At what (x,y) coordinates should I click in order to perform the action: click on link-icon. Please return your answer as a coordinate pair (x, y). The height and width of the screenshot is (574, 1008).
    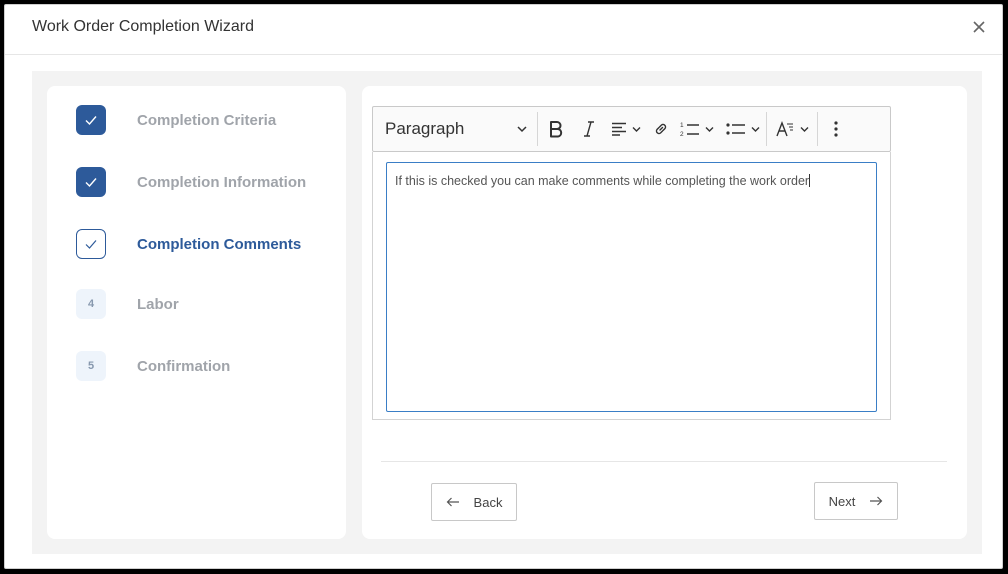
    Looking at the image, I should click on (661, 129).